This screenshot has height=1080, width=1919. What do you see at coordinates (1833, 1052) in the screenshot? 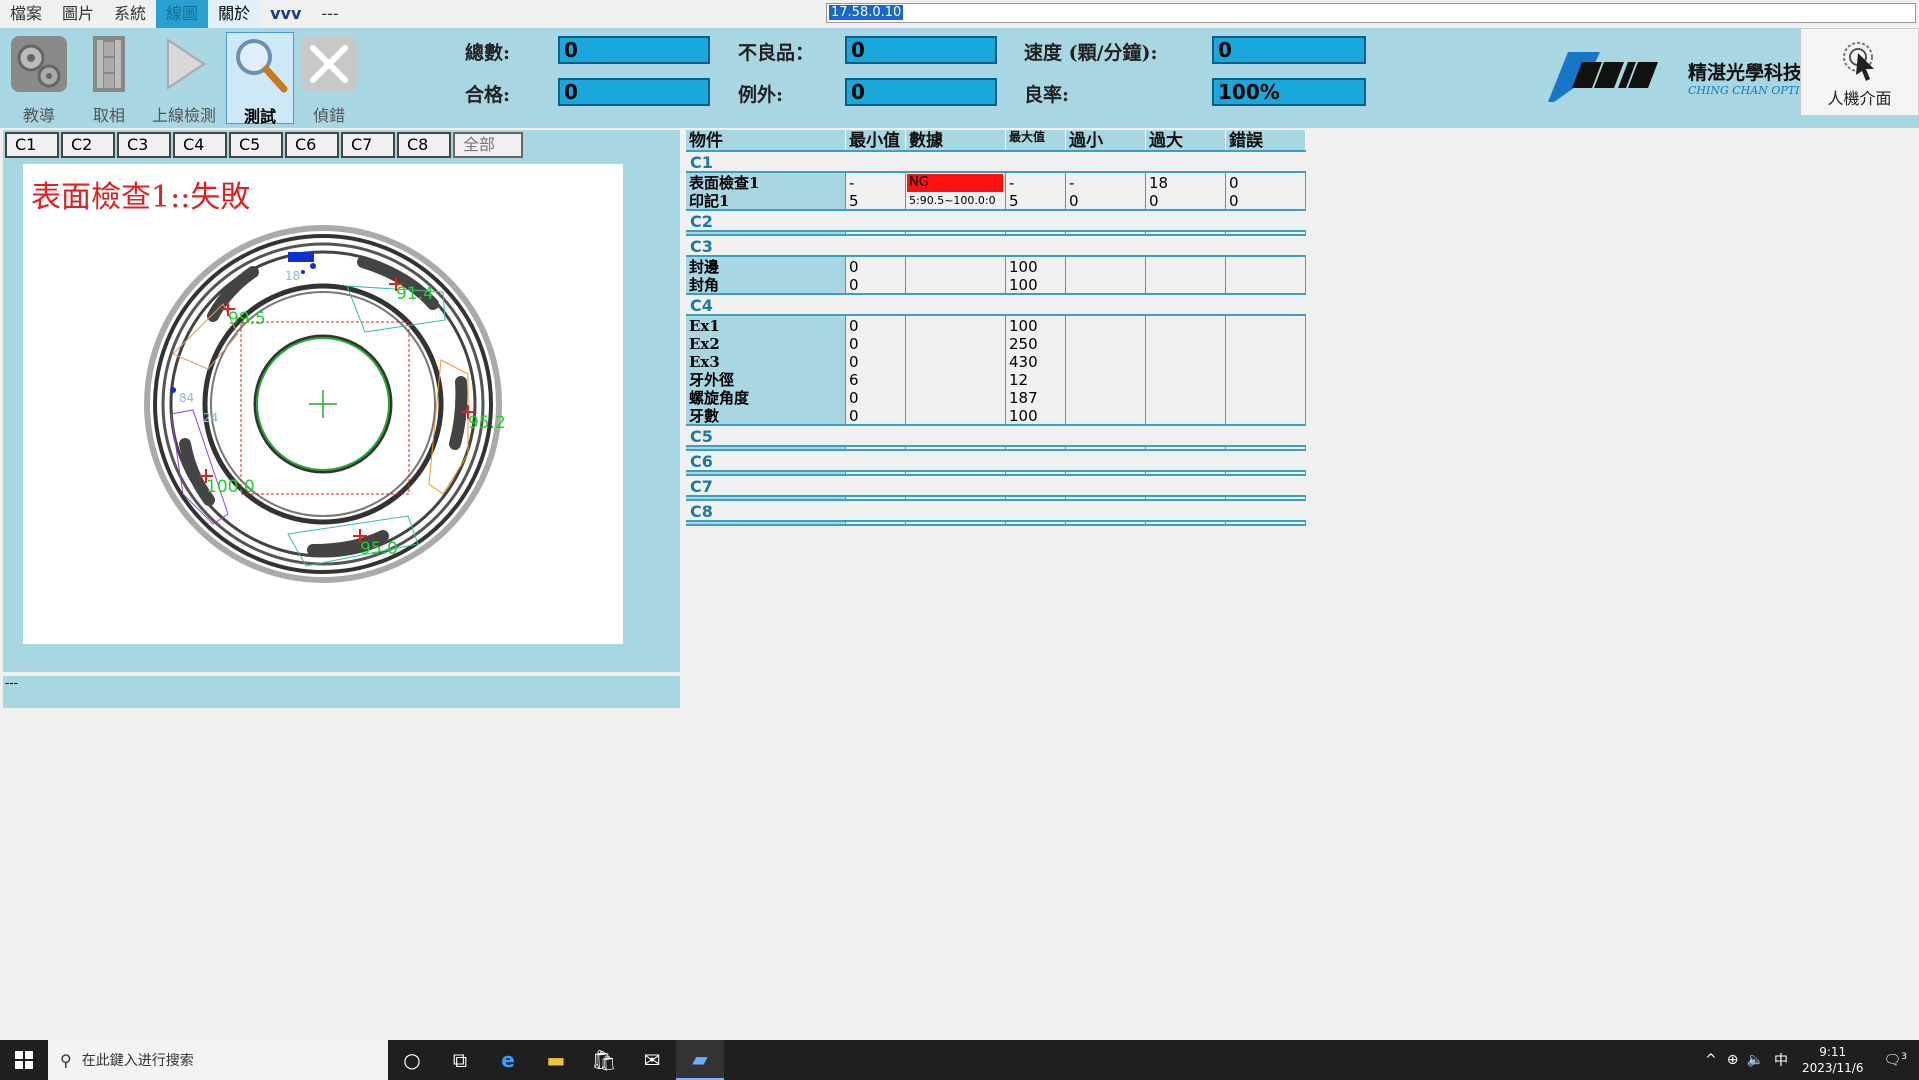
I see `clock-time: 9:11` at bounding box center [1833, 1052].